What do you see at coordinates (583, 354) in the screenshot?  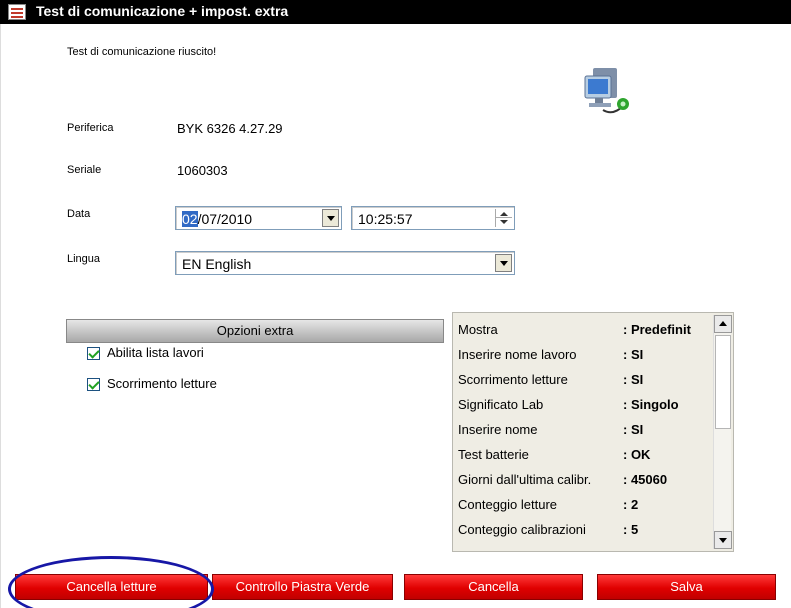 I see `list-item: Inserire nome lavoro : SI` at bounding box center [583, 354].